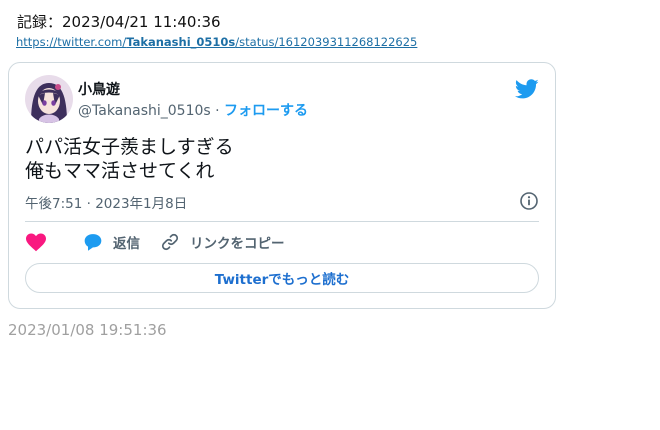 This screenshot has height=430, width=660. I want to click on tweet-text-line: パパ活女子羨ましすぎる, so click(129, 147).